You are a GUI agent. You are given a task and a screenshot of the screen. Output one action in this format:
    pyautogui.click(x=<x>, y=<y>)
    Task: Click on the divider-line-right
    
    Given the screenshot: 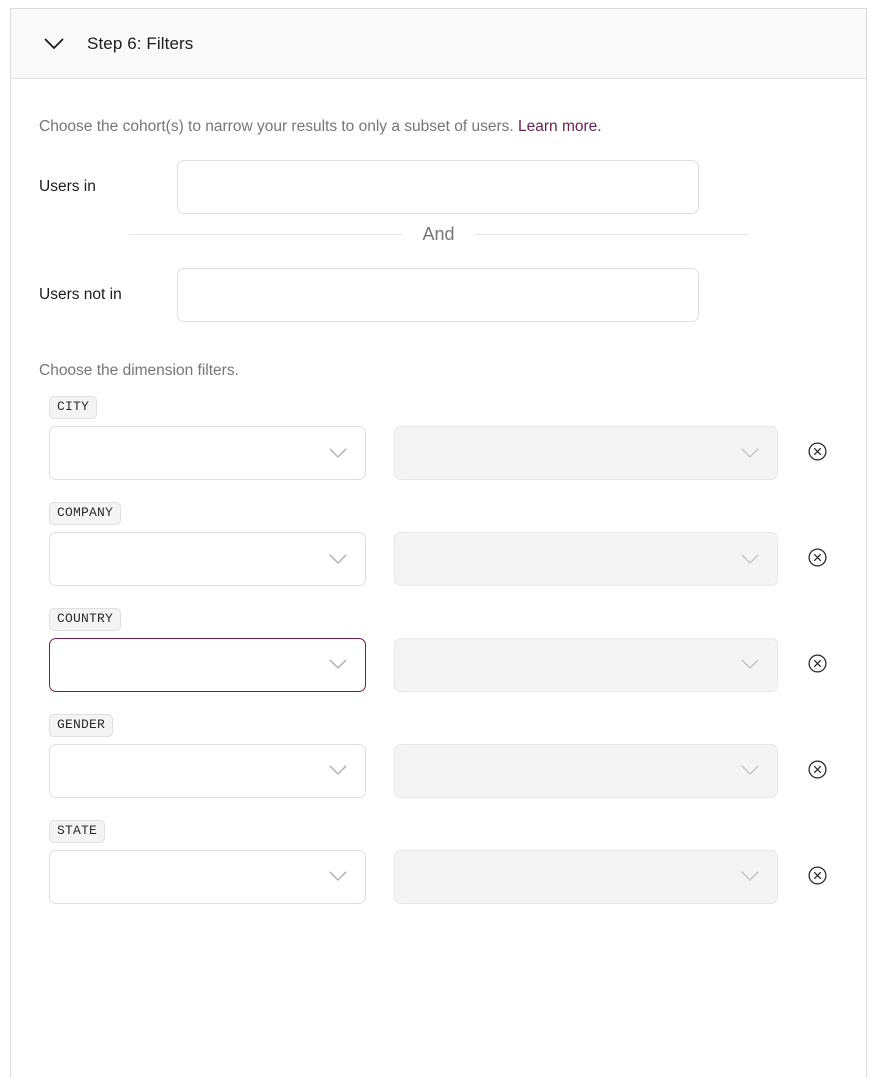 What is the action you would take?
    pyautogui.click(x=611, y=235)
    